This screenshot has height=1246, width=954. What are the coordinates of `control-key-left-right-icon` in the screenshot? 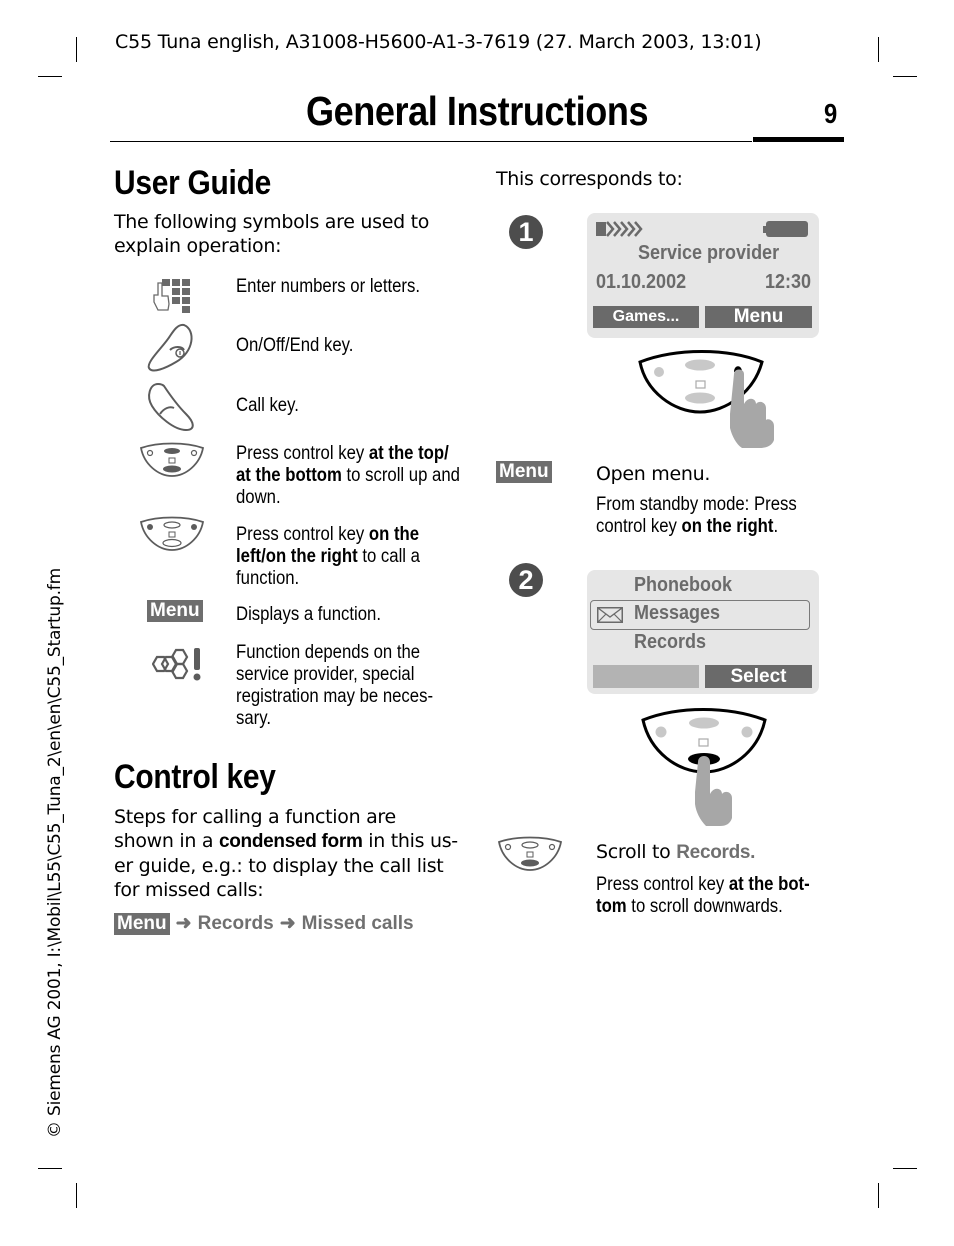 It's located at (172, 537).